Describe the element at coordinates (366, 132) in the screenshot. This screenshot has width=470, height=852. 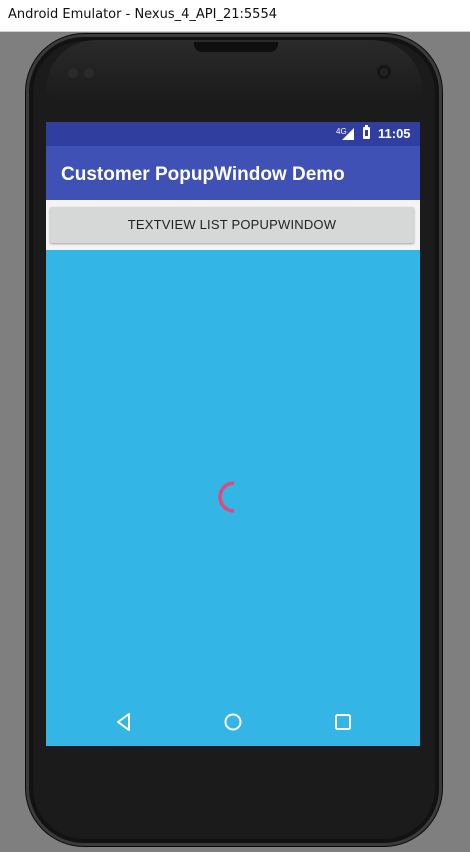
I see `battery-icon` at that location.